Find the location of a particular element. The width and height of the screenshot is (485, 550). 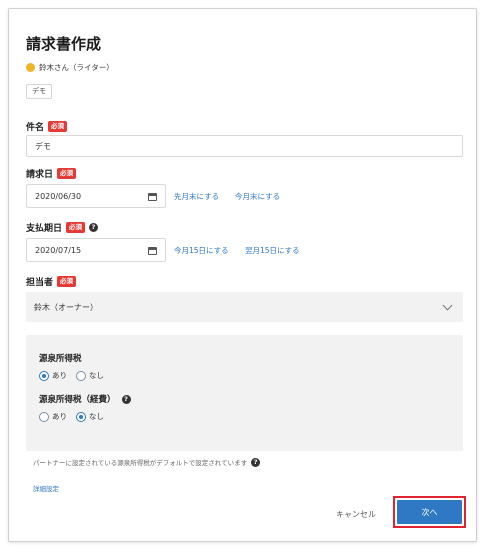

default-tax-note: パートナーに設定されている源泉所得税がデフォルトで設定されています ? is located at coordinates (147, 462).